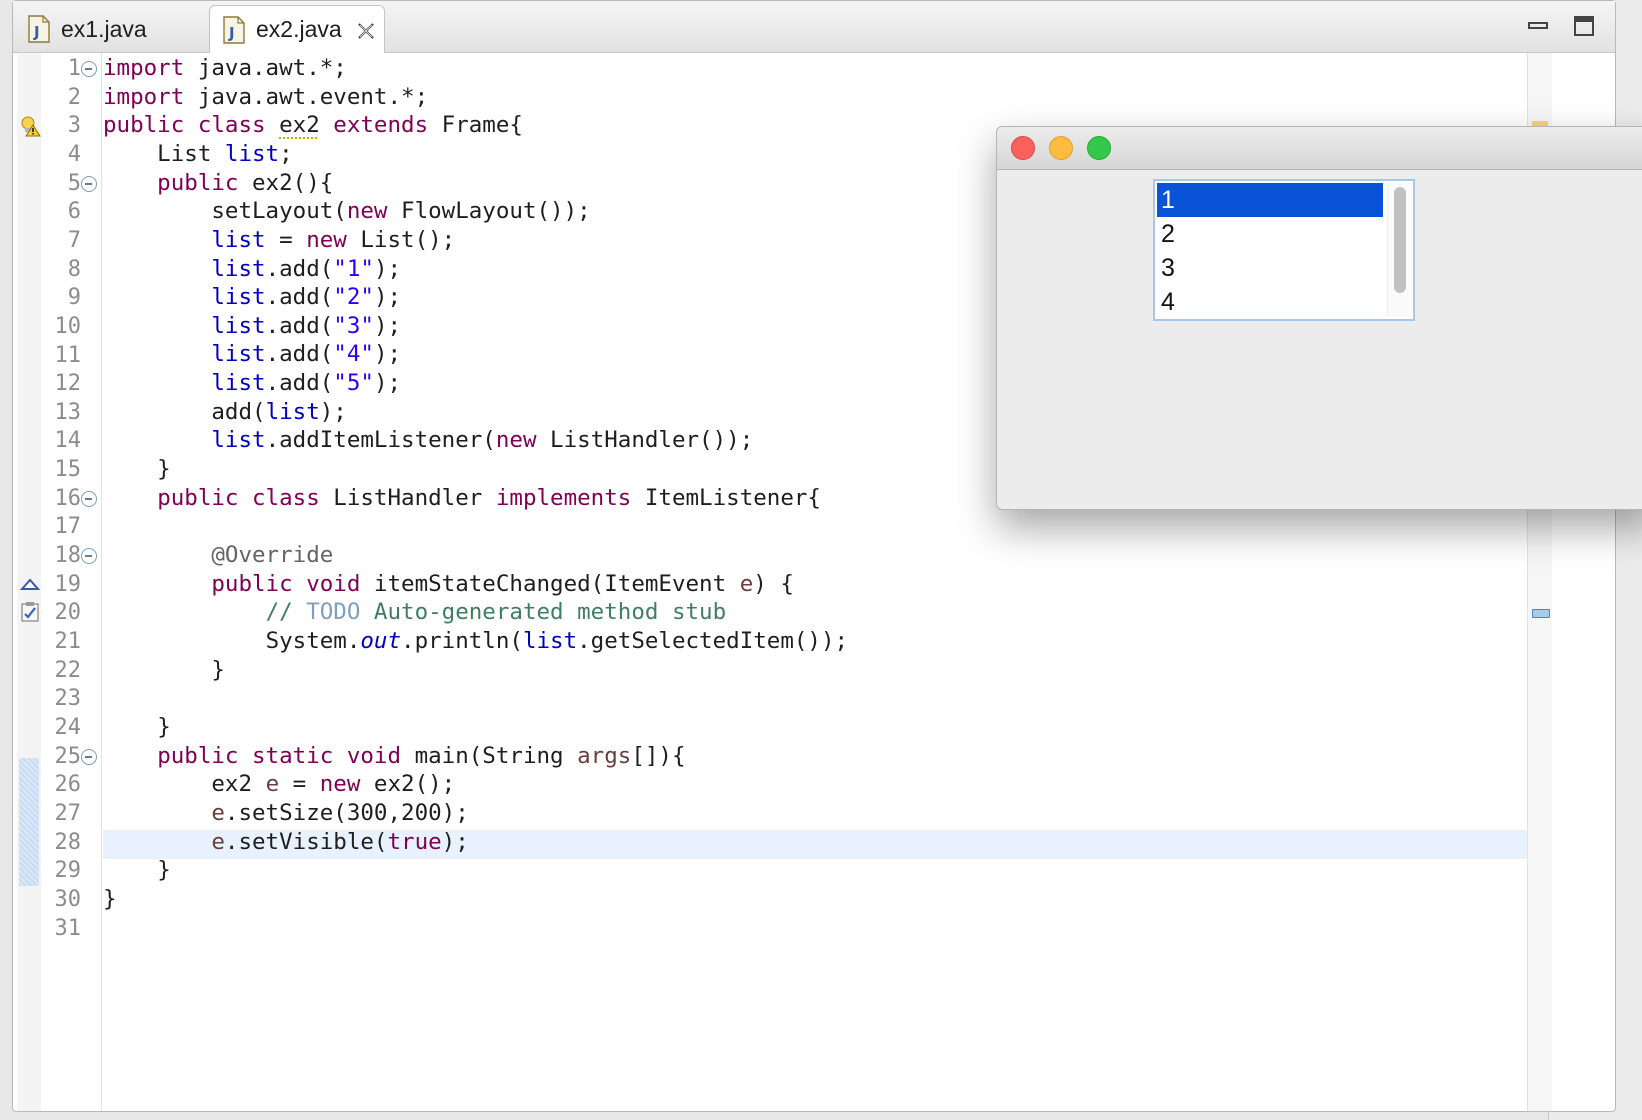  What do you see at coordinates (279, 240) in the screenshot?
I see `code-line: list = new List();` at bounding box center [279, 240].